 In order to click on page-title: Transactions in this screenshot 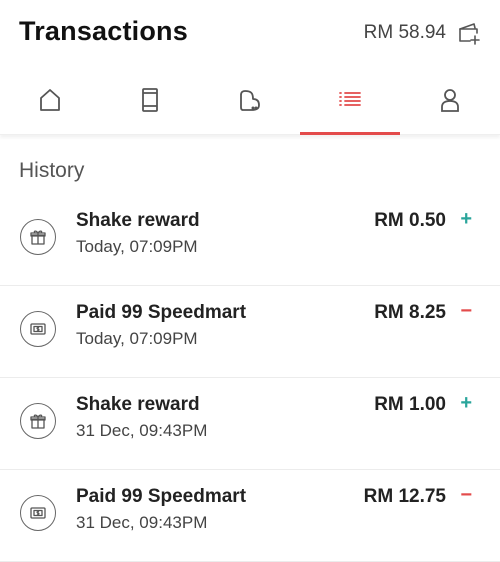, I will do `click(103, 31)`.